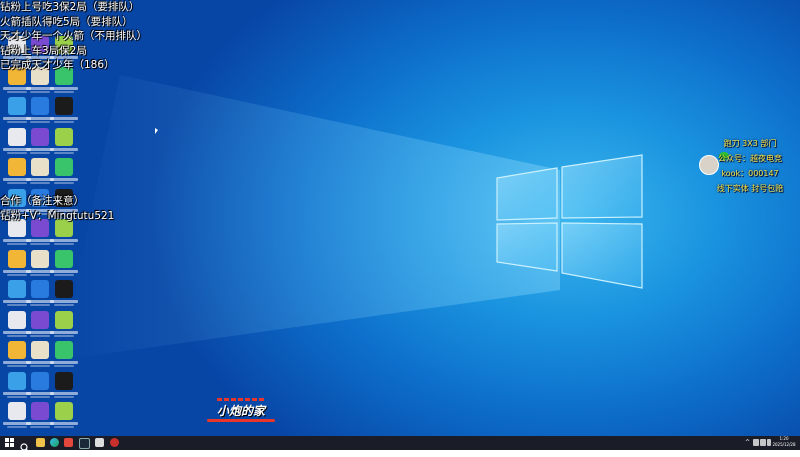  Describe the element at coordinates (241, 420) in the screenshot. I see `watermark-underline` at that location.